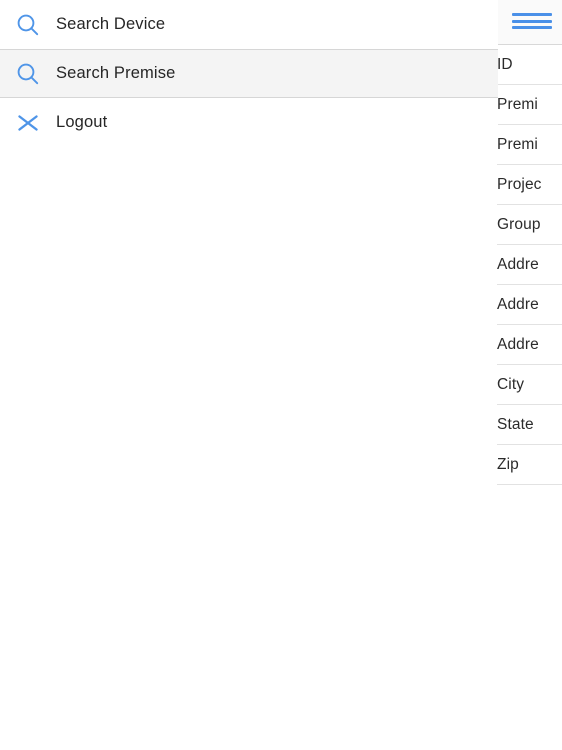 The height and width of the screenshot is (750, 562). What do you see at coordinates (82, 122) in the screenshot?
I see `menu-item-label: Logout` at bounding box center [82, 122].